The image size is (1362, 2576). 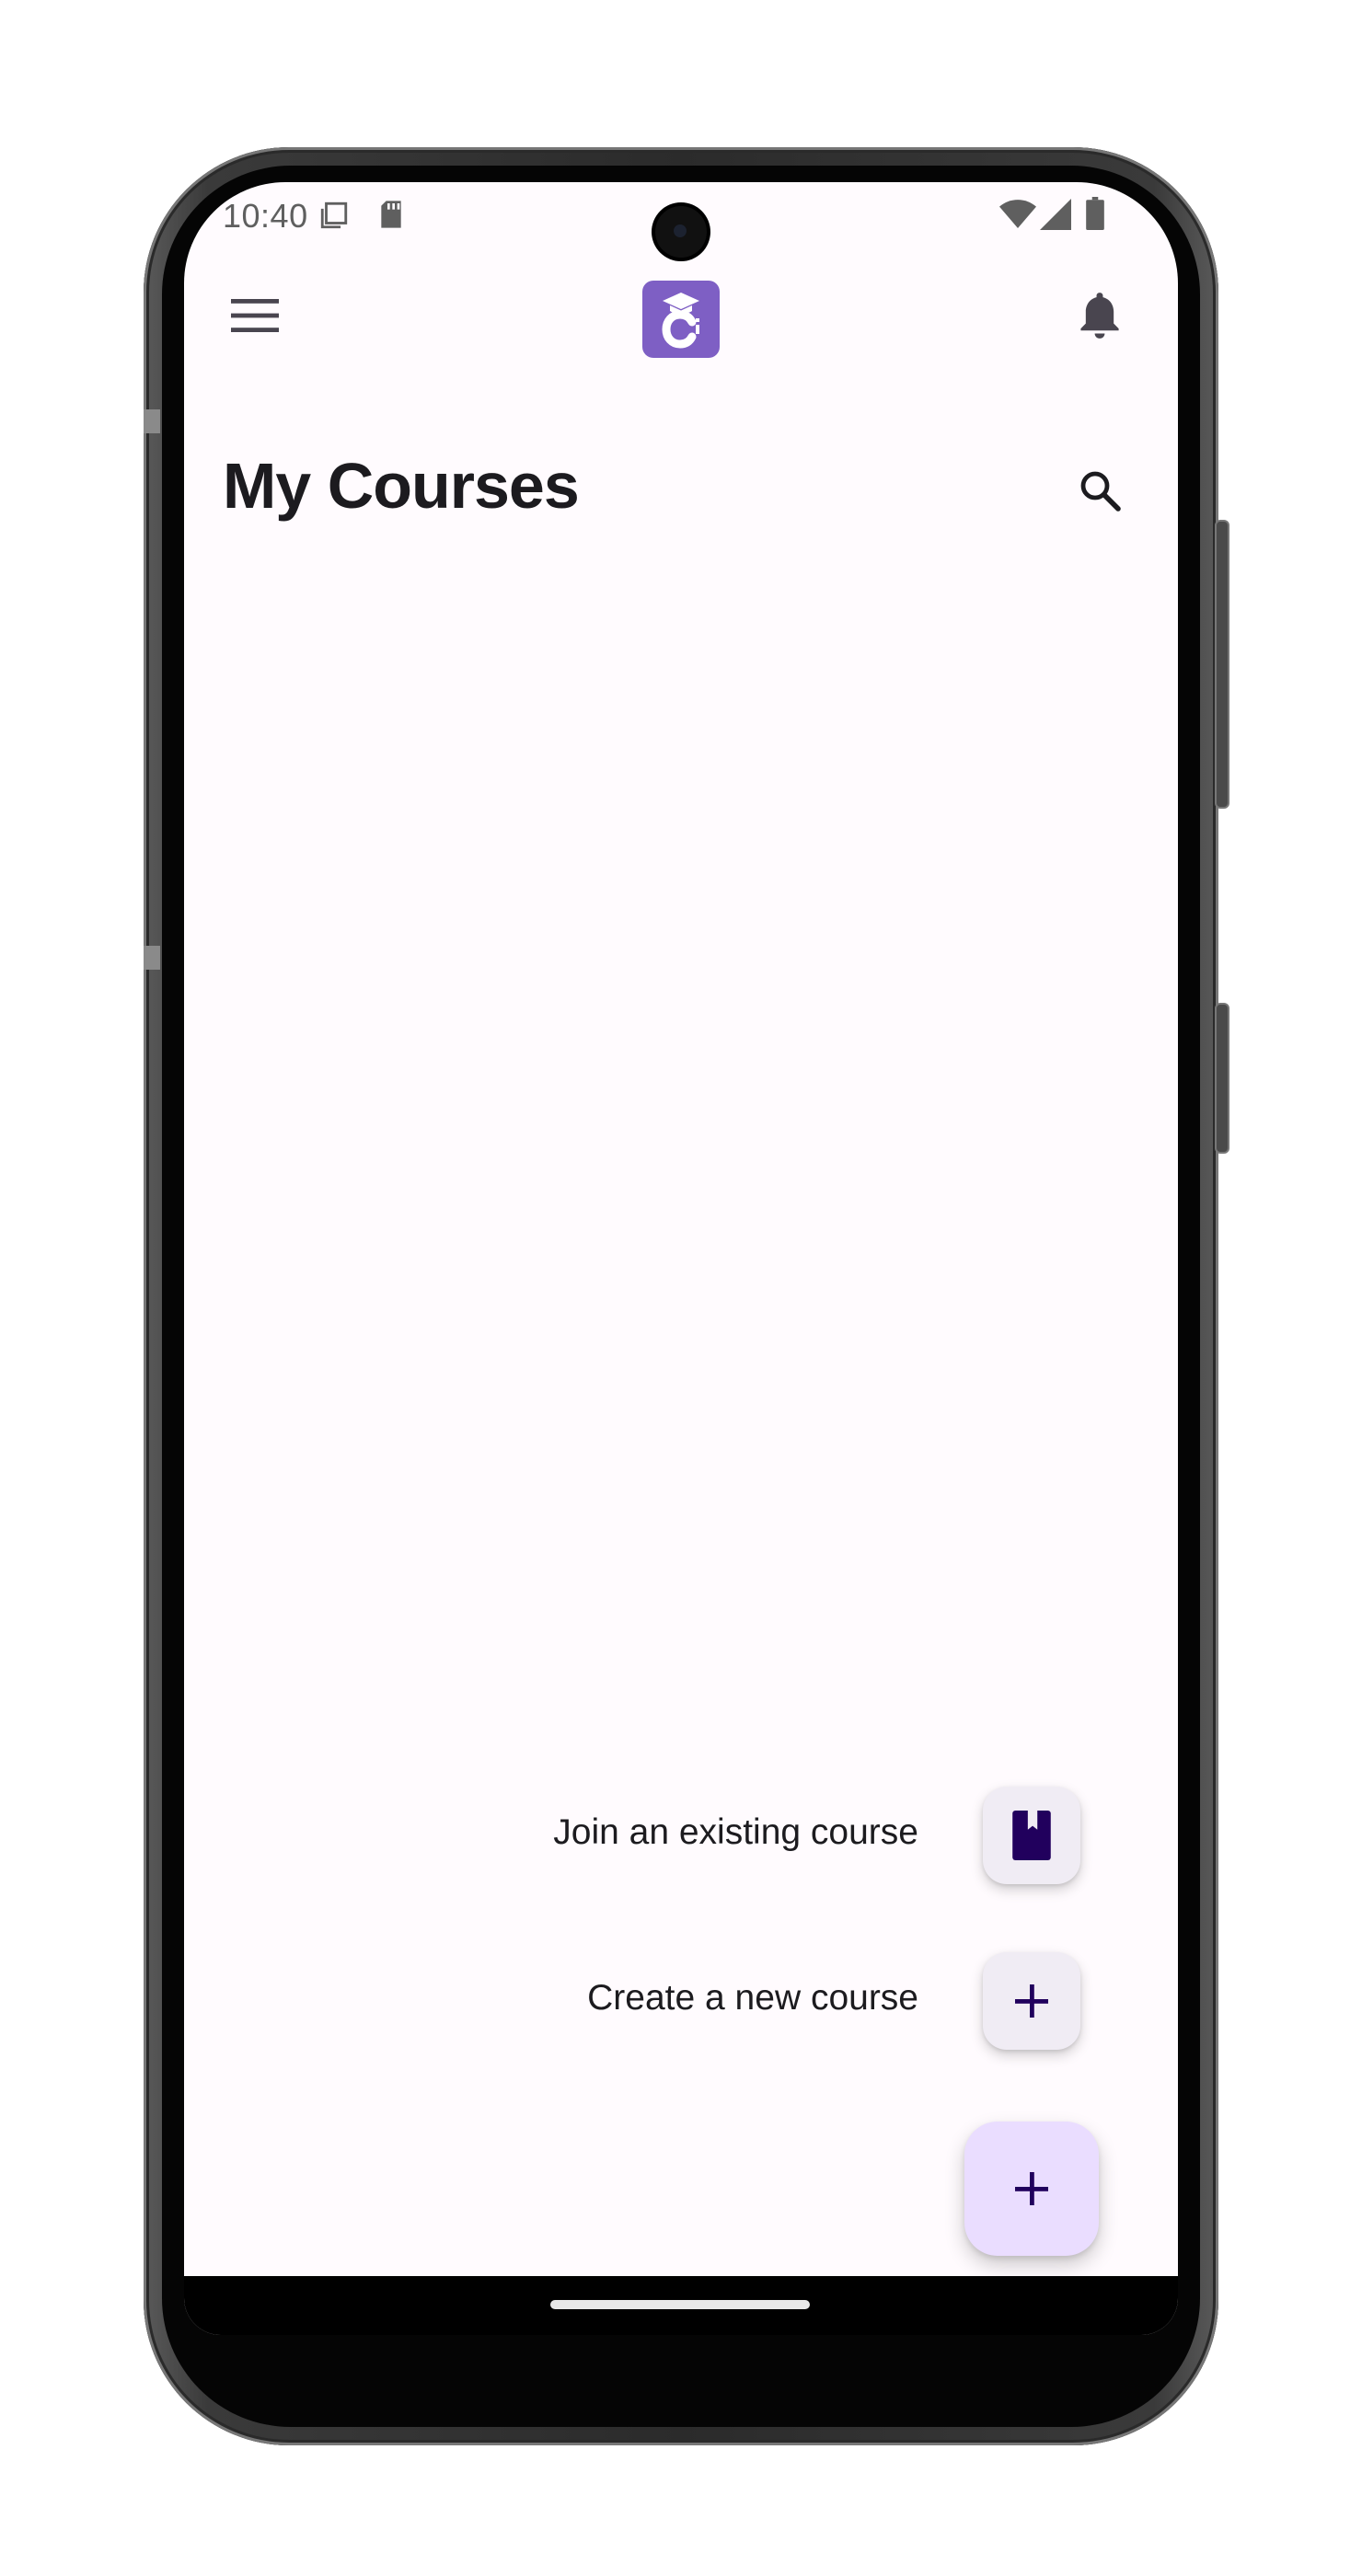 What do you see at coordinates (681, 232) in the screenshot?
I see `front-camera` at bounding box center [681, 232].